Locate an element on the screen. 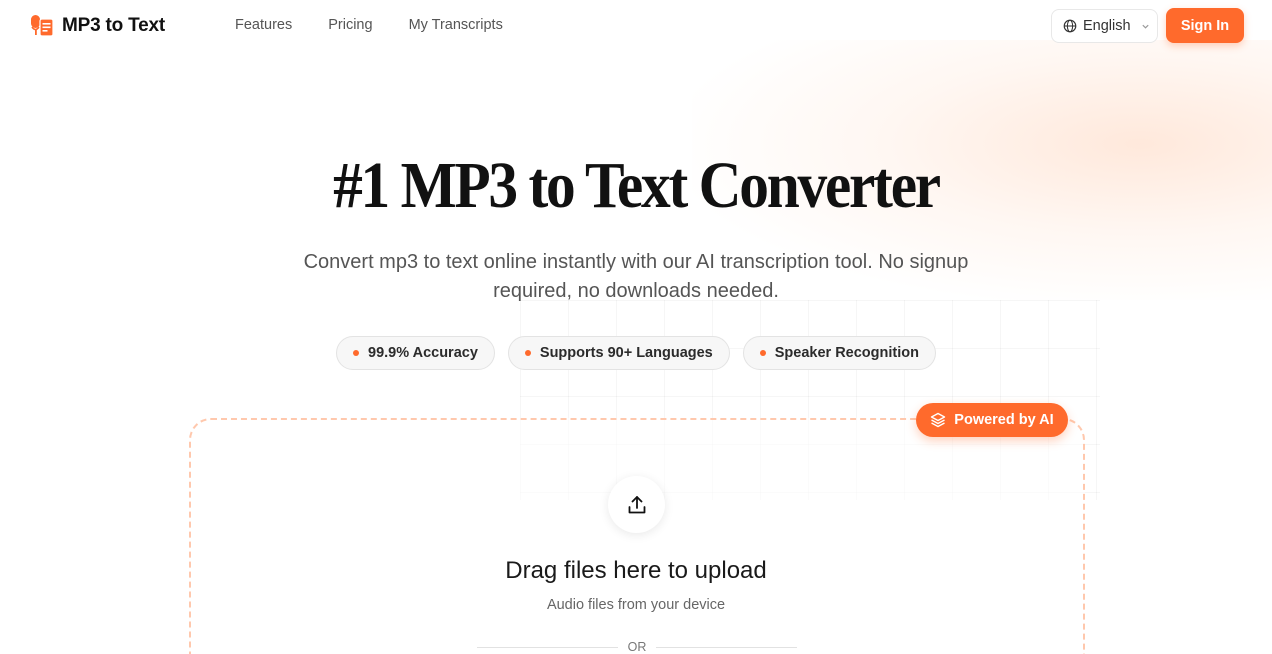 Image resolution: width=1272 pixels, height=654 pixels. globe-icon is located at coordinates (1070, 26).